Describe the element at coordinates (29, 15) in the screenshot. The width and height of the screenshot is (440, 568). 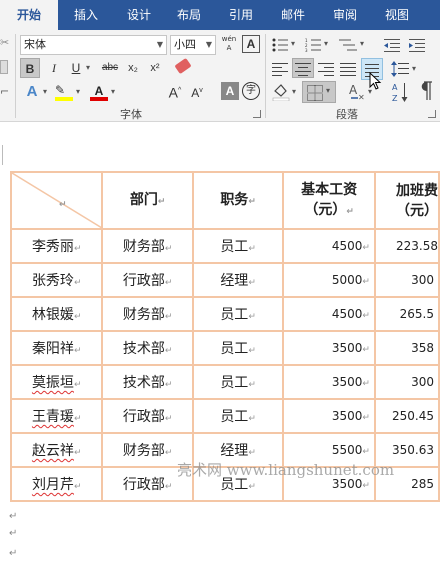
I see `tab-home: 开始` at that location.